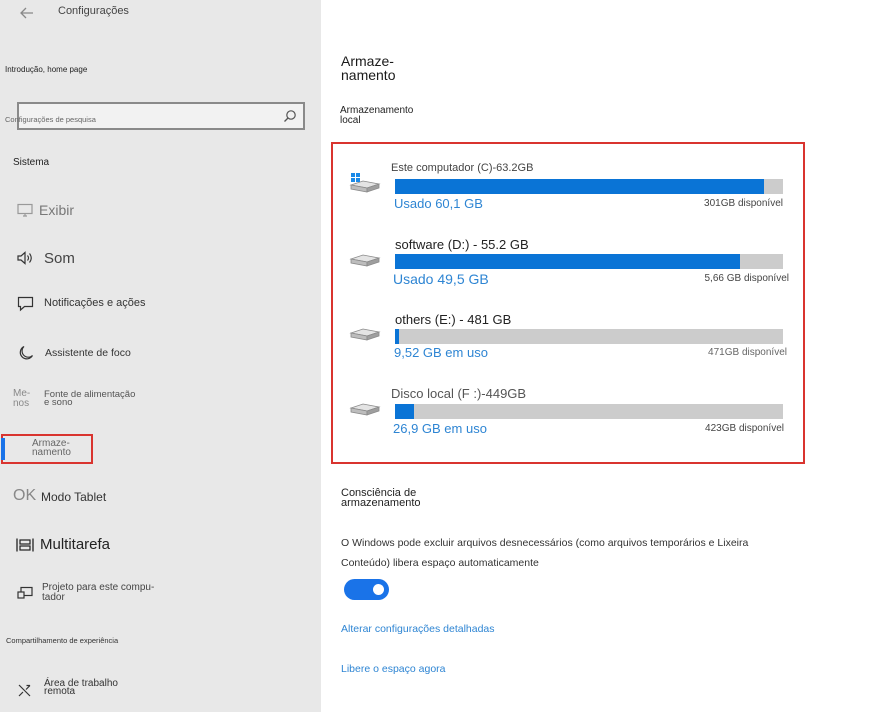  What do you see at coordinates (25, 495) in the screenshot?
I see `tablet-icon: OK` at bounding box center [25, 495].